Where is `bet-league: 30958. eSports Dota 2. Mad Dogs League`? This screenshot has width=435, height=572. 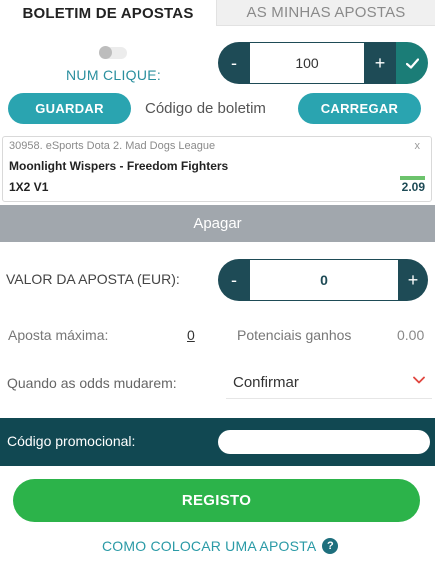 bet-league: 30958. eSports Dota 2. Mad Dogs League is located at coordinates (112, 146).